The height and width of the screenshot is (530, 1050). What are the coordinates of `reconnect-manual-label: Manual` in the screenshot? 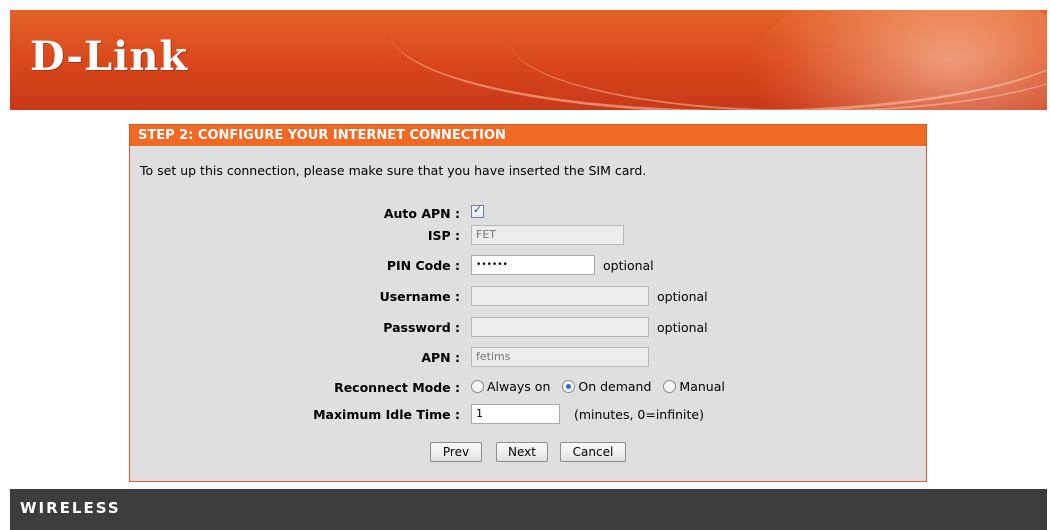 It's located at (701, 386).